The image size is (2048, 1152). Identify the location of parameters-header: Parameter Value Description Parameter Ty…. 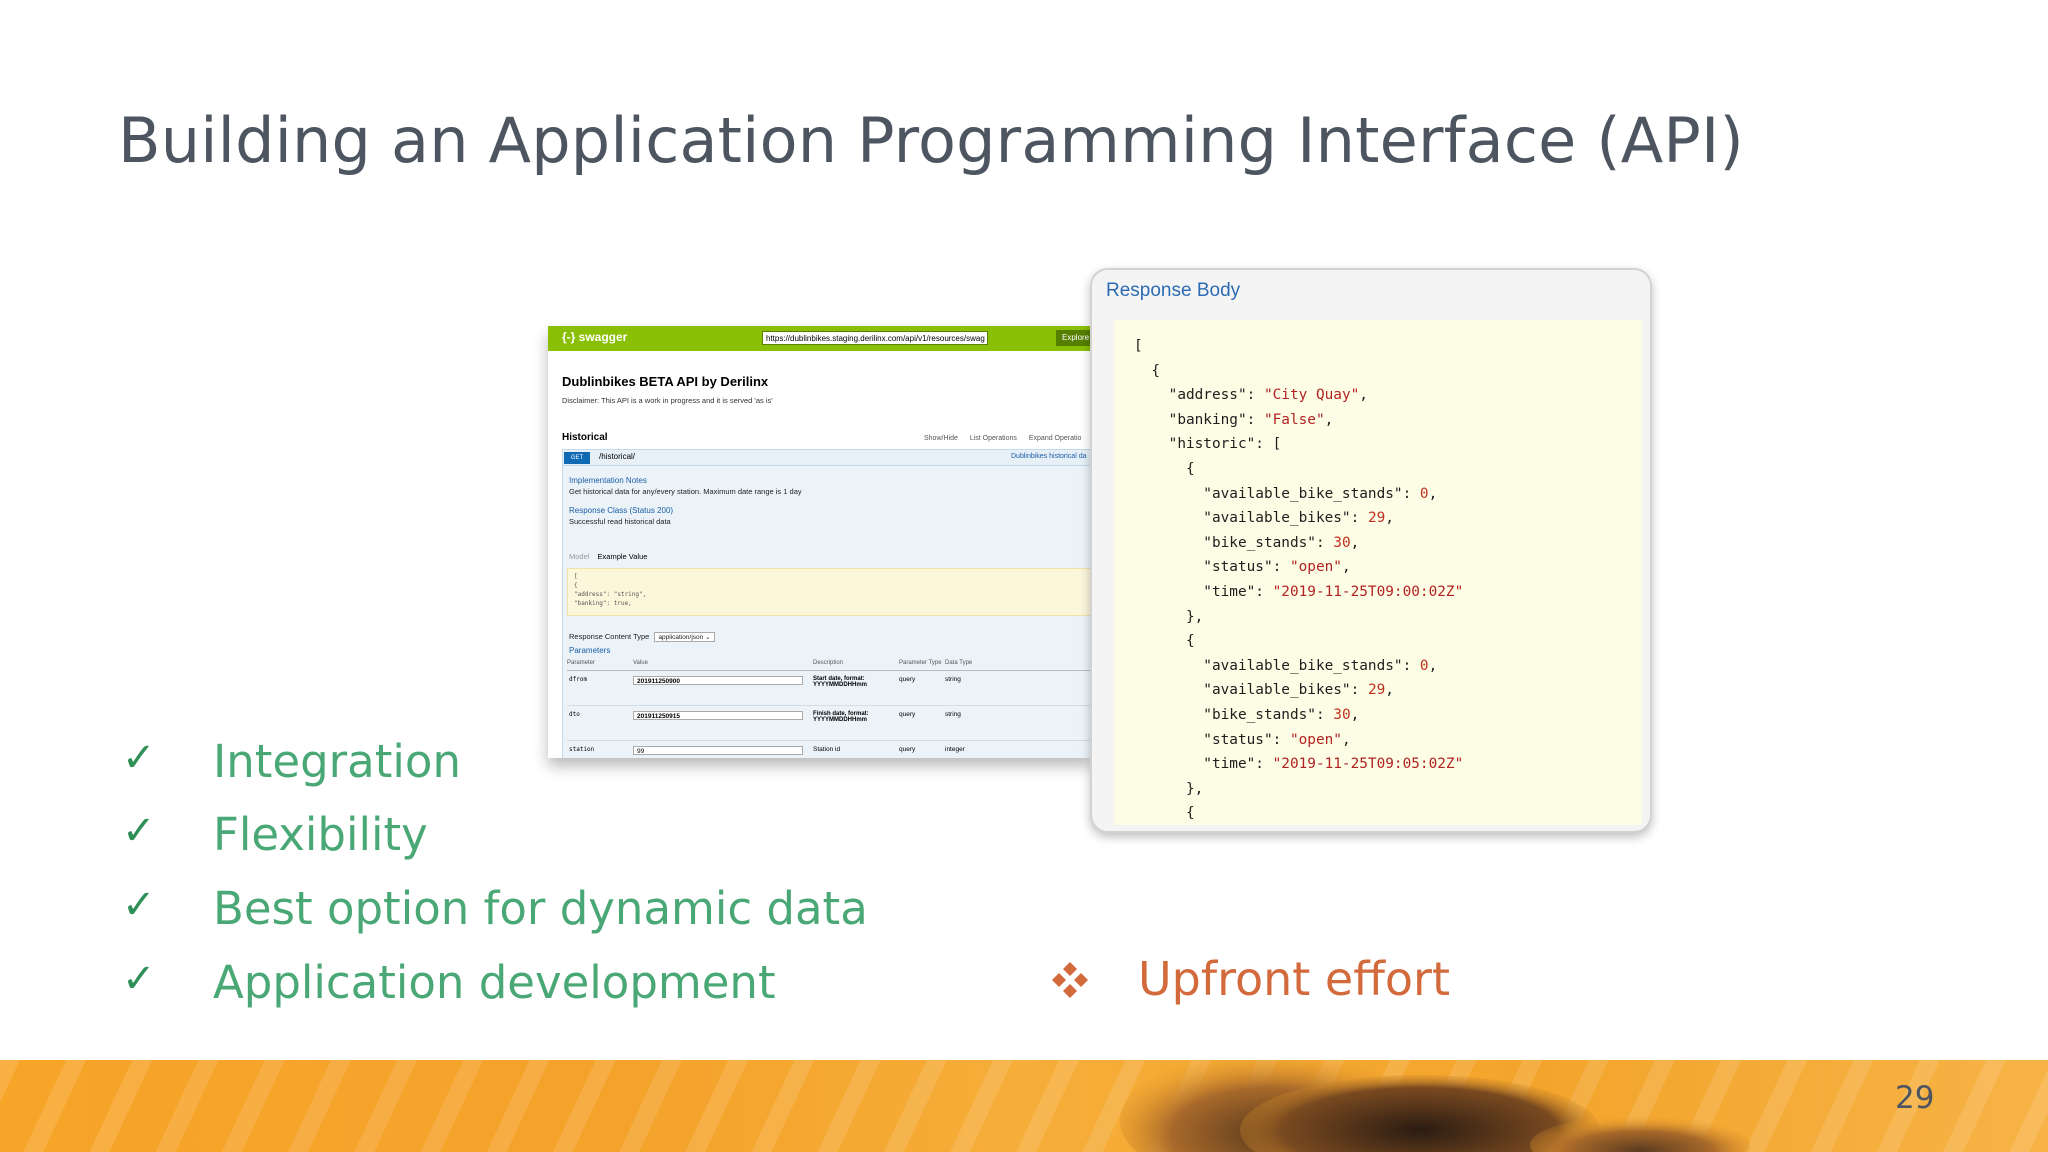
(829, 665).